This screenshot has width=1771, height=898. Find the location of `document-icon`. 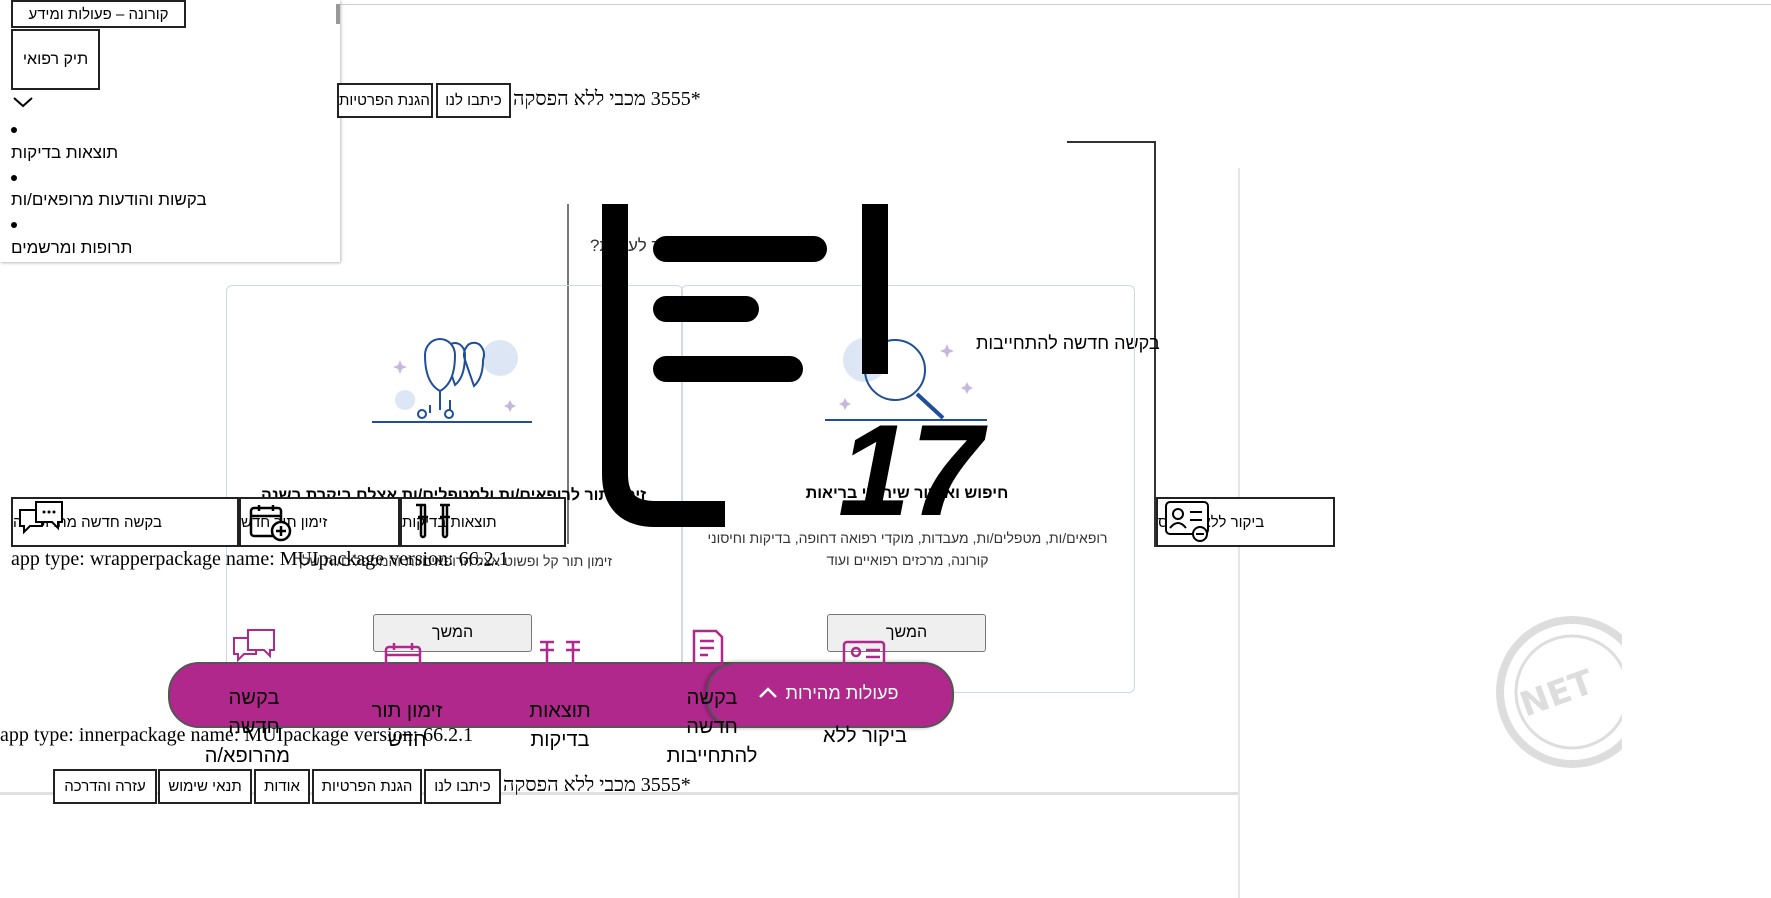

document-icon is located at coordinates (710, 648).